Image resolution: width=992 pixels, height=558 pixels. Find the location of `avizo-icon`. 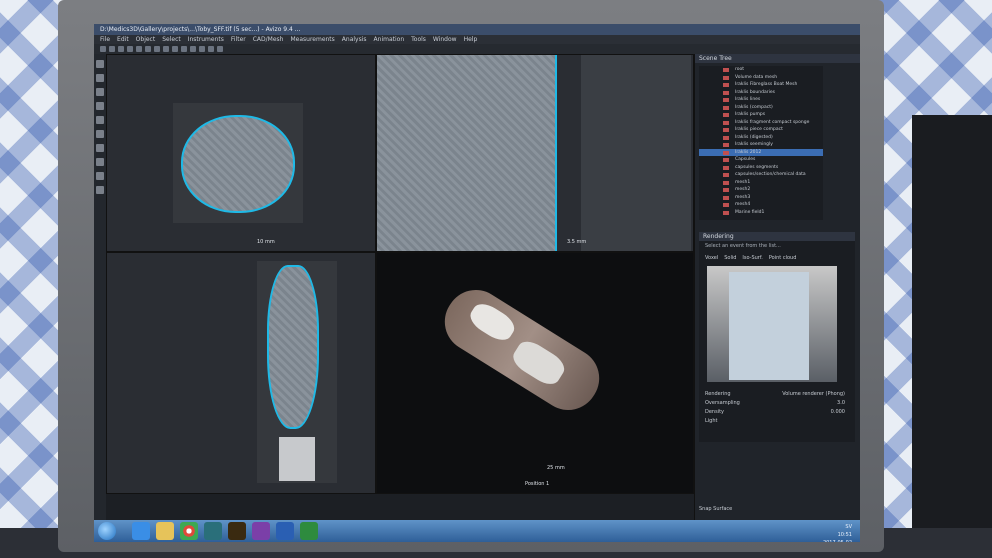

avizo-icon is located at coordinates (213, 531).